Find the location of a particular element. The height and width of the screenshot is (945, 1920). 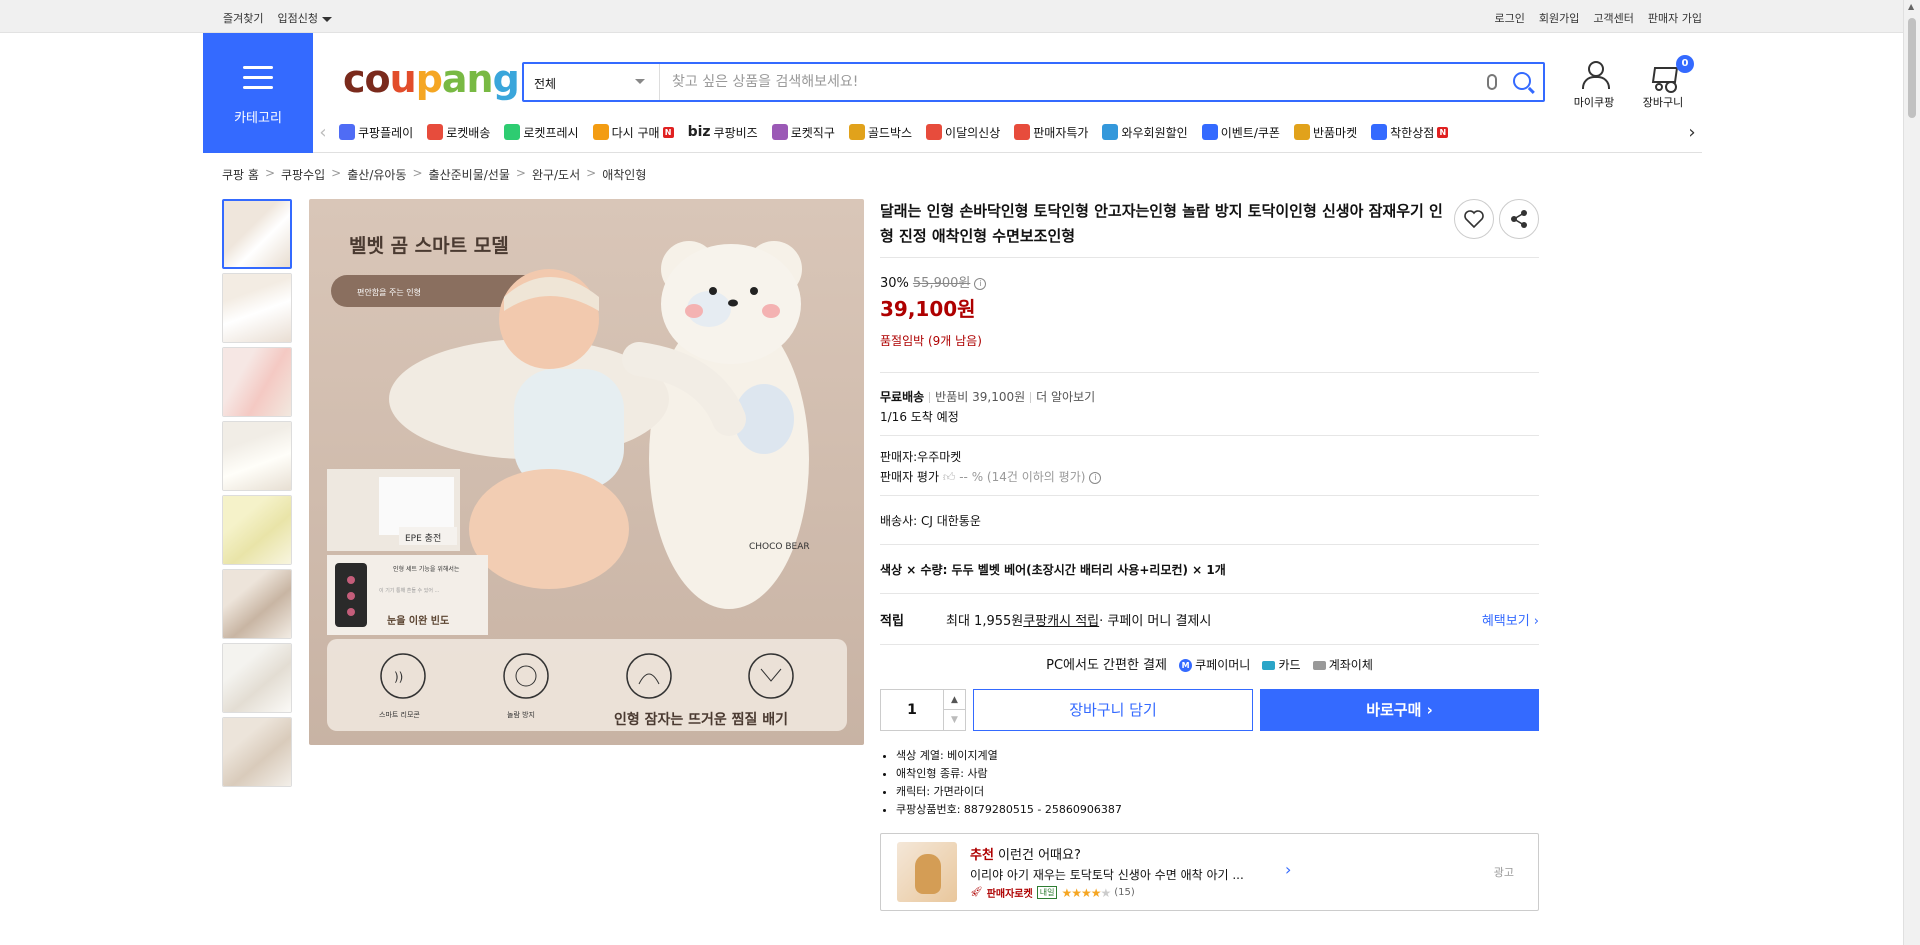

nav-item-11: 이벤트/쿠폰 is located at coordinates (1240, 132).